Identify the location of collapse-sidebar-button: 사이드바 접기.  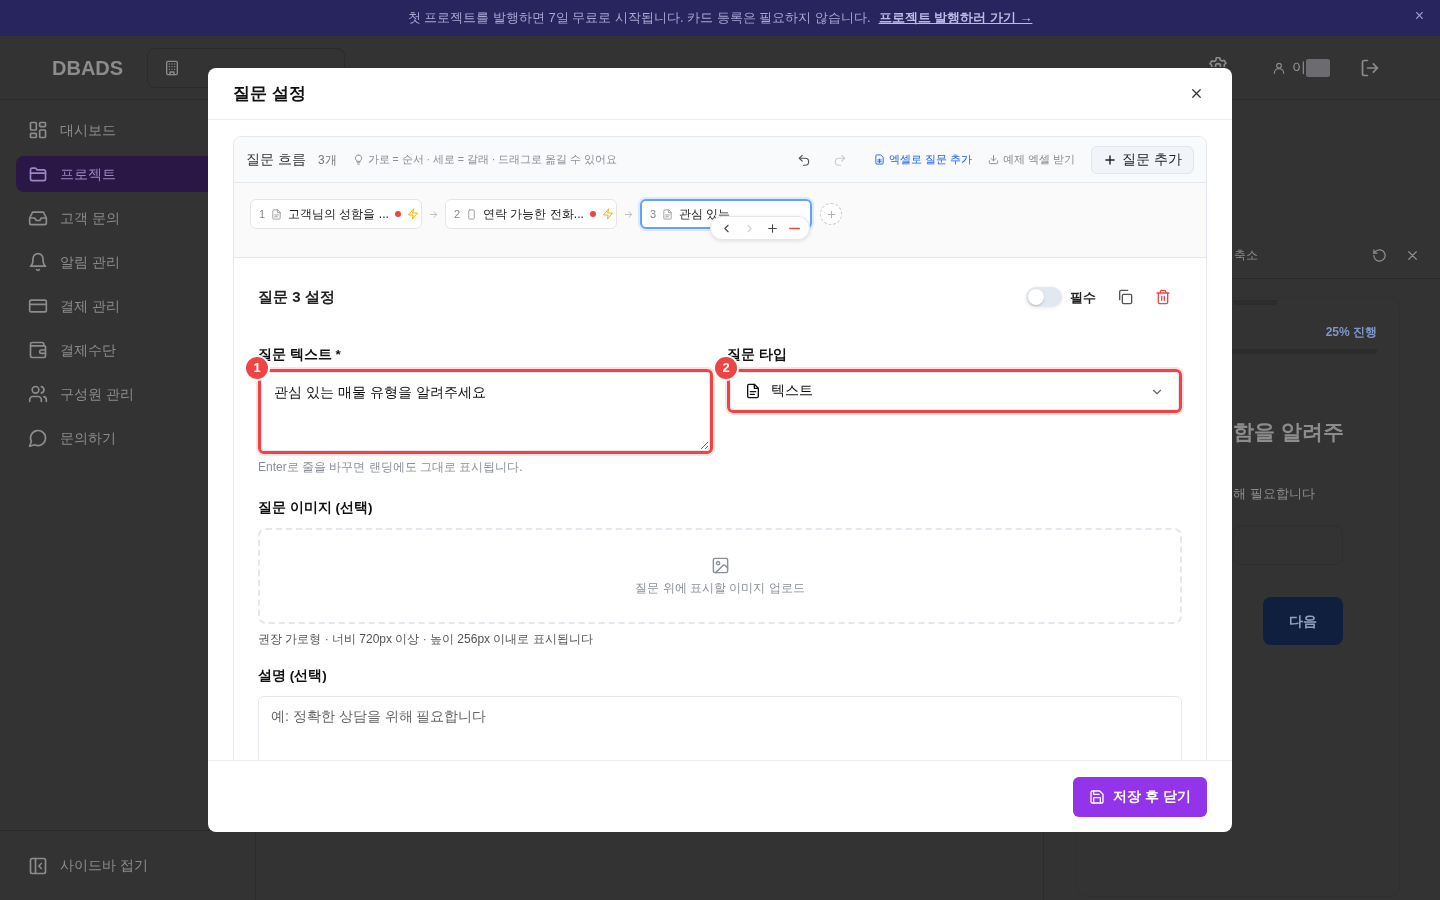
(127, 865).